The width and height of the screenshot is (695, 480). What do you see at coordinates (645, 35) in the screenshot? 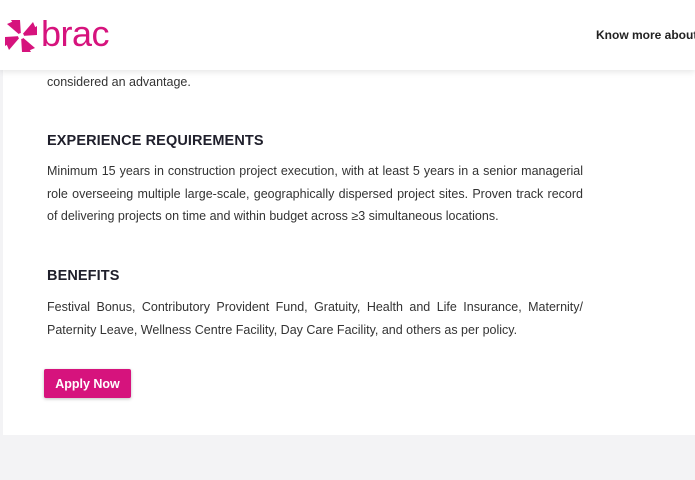
I see `nav-know-more-link: Know more about B` at bounding box center [645, 35].